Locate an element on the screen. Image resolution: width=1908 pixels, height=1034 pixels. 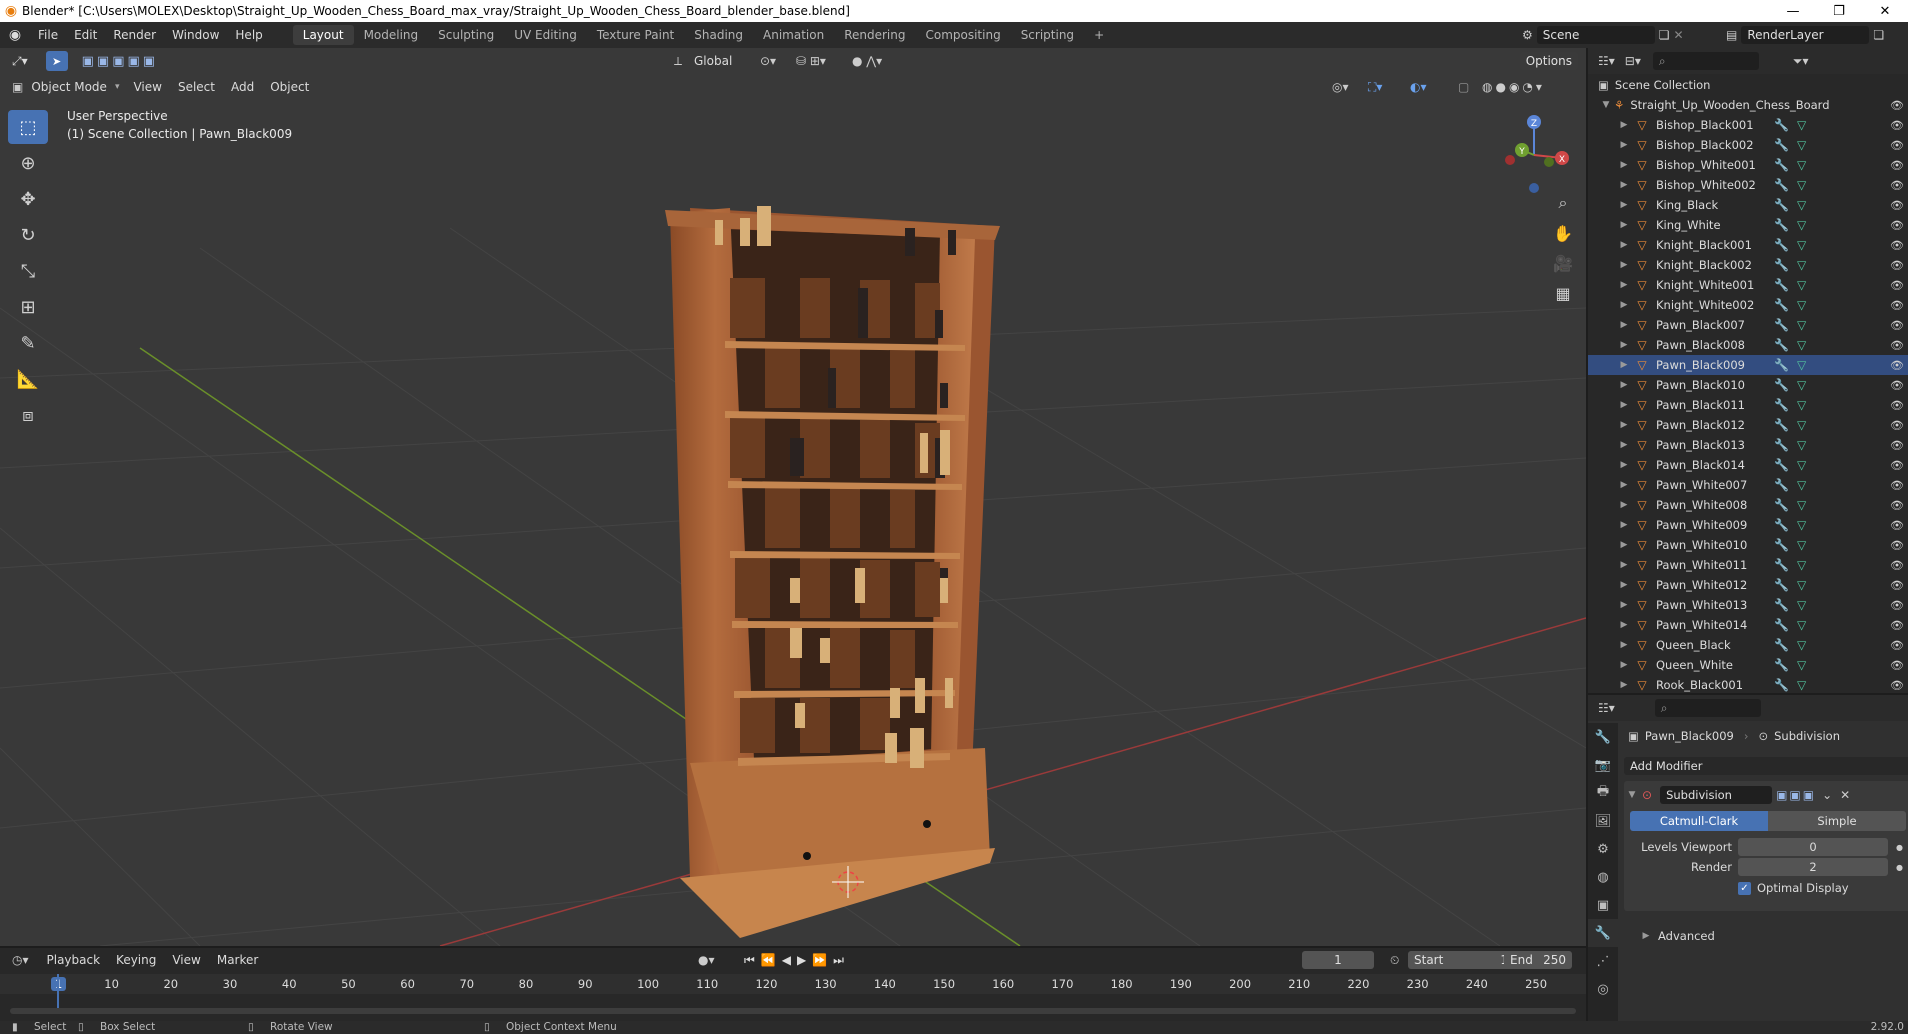
outliner-item: ▶ ▽ Pawn_White009 🔧 ▽ 👁 is located at coordinates (1748, 525).